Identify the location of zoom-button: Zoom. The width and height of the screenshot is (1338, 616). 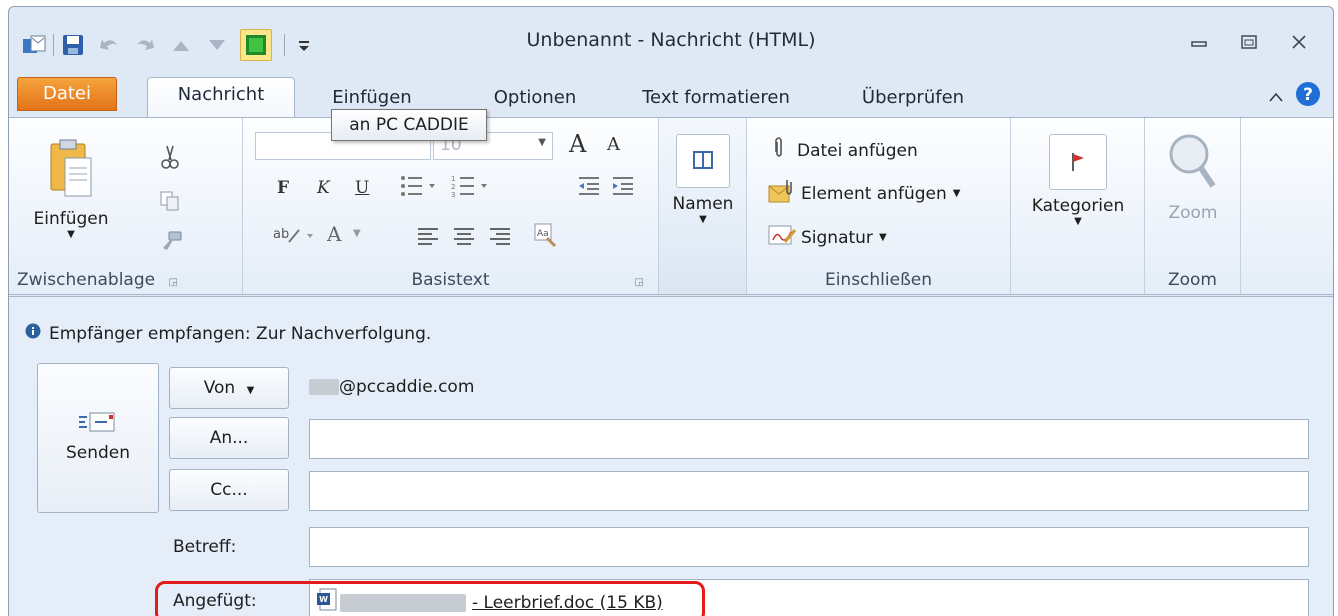
(1193, 177).